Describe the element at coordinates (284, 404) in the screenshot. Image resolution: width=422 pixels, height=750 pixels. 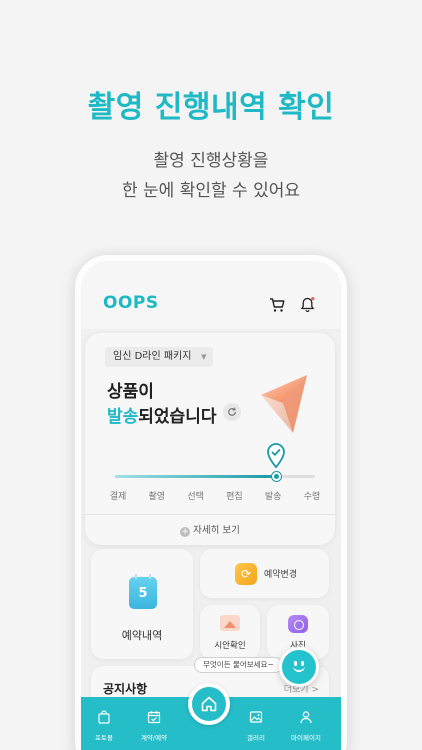
I see `paper-plane-illustration` at that location.